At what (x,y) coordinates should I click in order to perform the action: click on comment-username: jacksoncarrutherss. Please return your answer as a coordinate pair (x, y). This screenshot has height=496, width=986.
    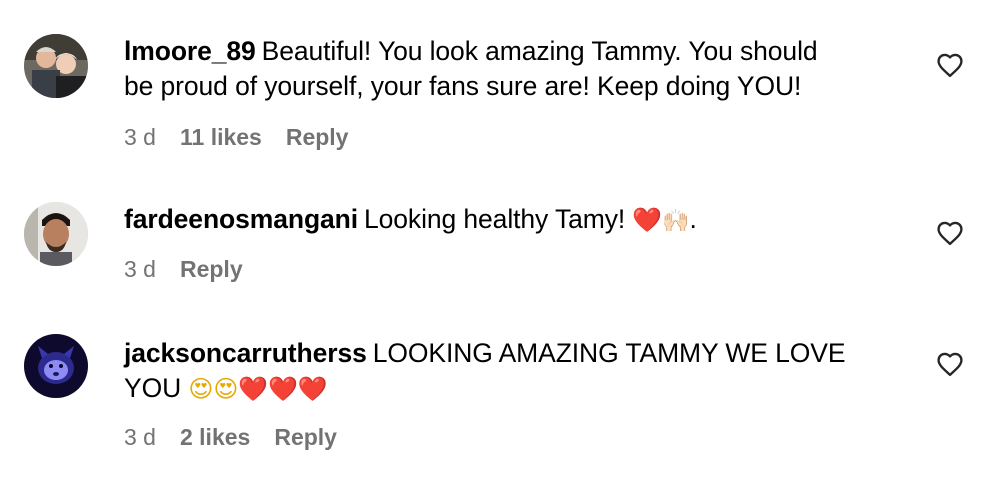
    Looking at the image, I should click on (245, 353).